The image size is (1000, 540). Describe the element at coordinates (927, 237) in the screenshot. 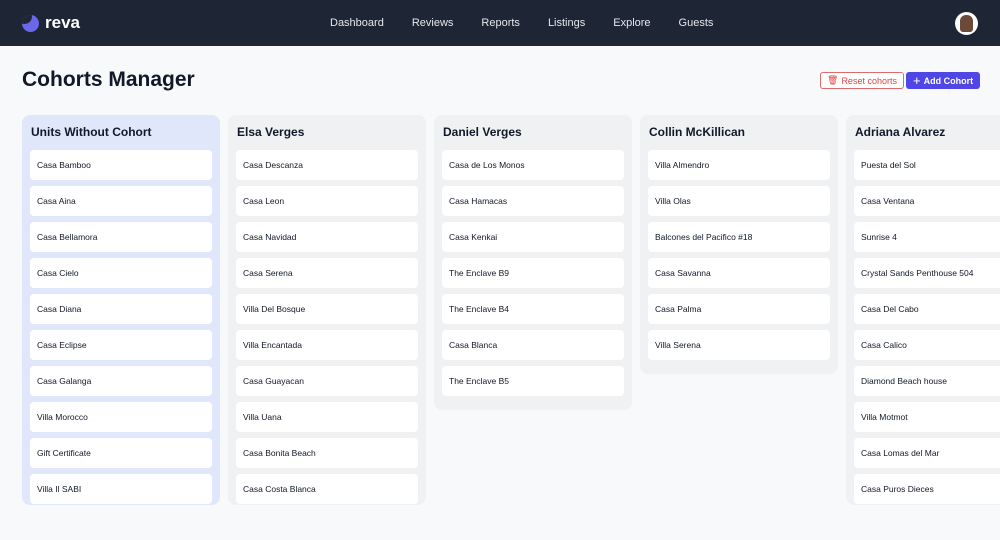

I see `unit-card: Sunrise 4` at that location.